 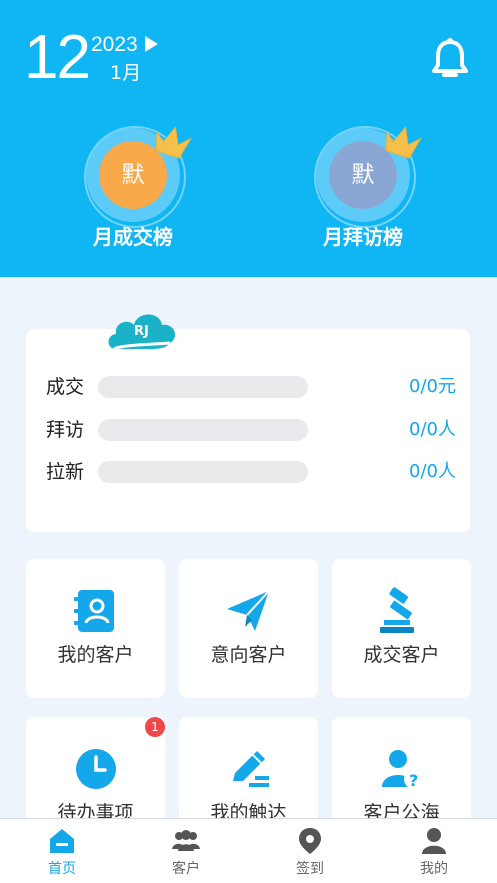 I want to click on stat-name: 拜访, so click(x=65, y=430).